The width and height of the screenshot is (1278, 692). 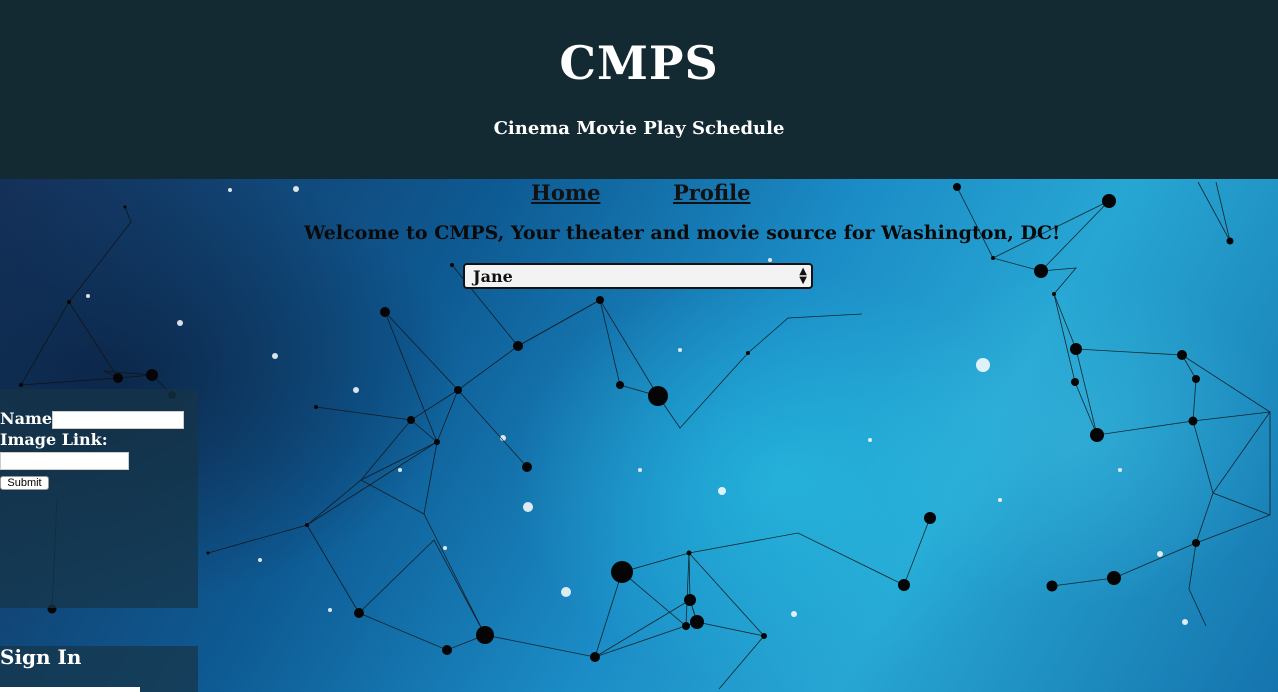 I want to click on nav-home-link: Home, so click(x=565, y=192).